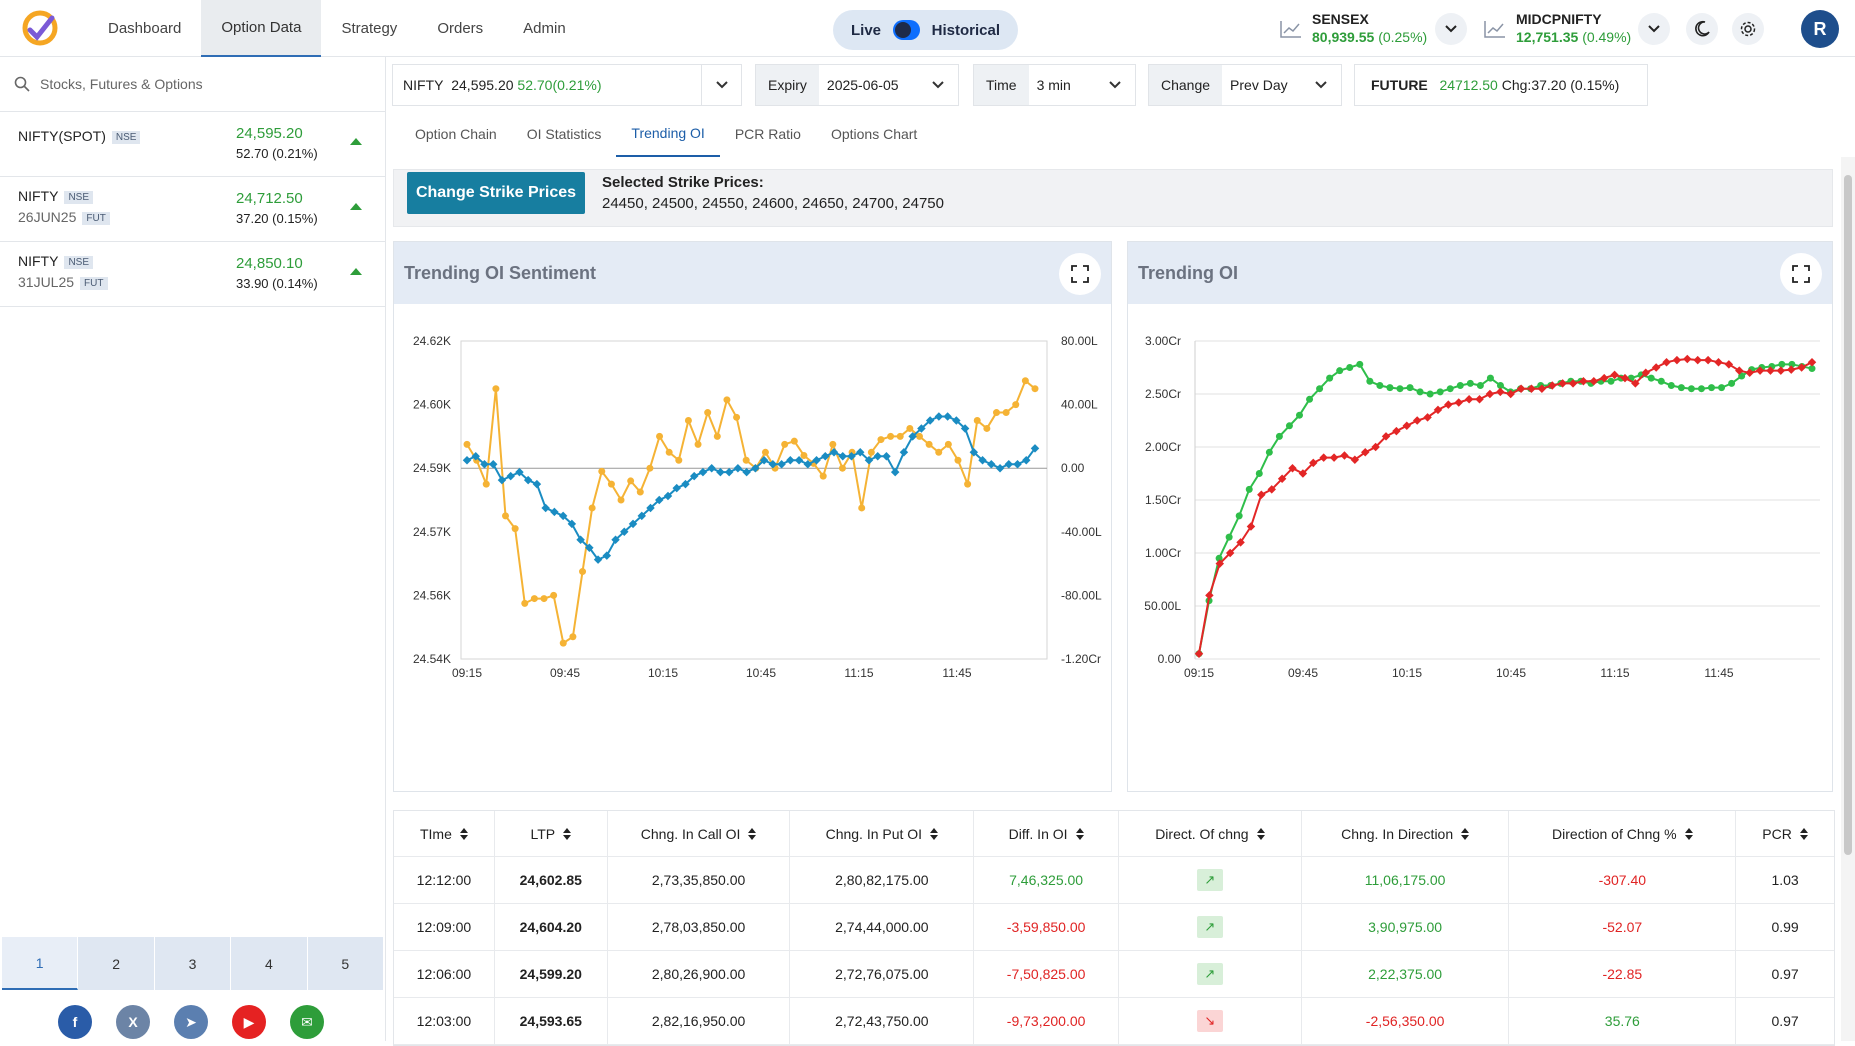  I want to click on expiry-selector: Expiry 2025-06-05, so click(857, 85).